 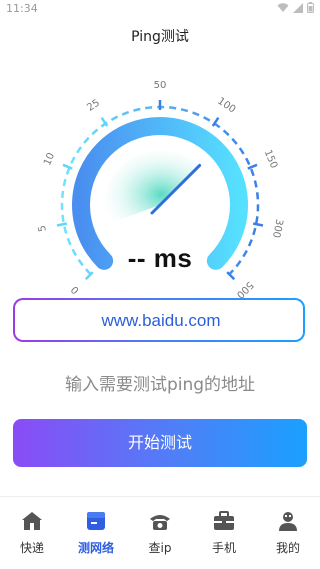 I want to click on battery-icon, so click(x=310, y=7).